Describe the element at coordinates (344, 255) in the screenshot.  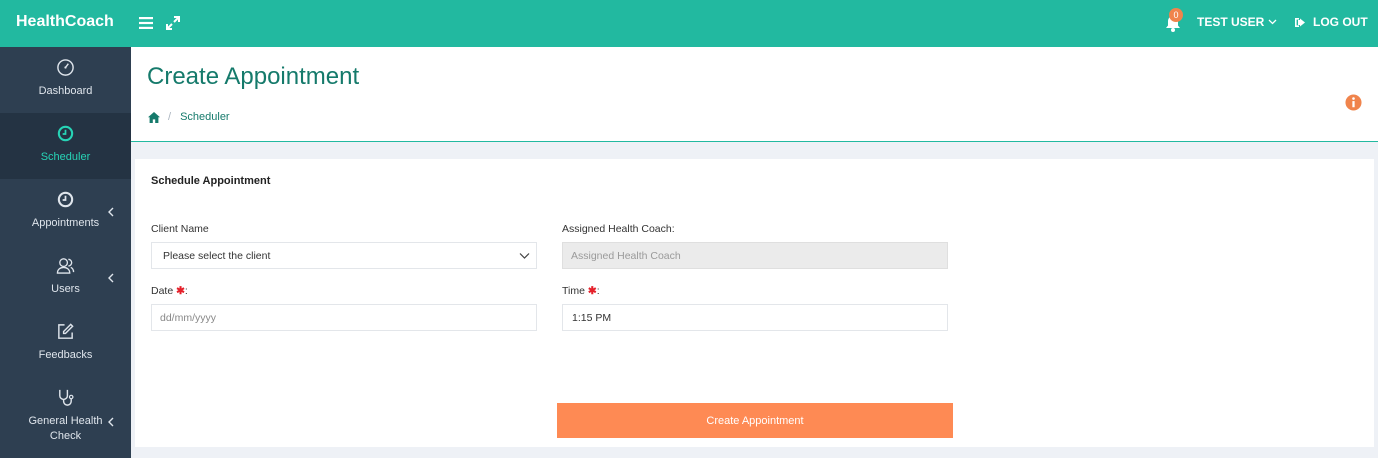
I see `client-select: Please select the client` at that location.